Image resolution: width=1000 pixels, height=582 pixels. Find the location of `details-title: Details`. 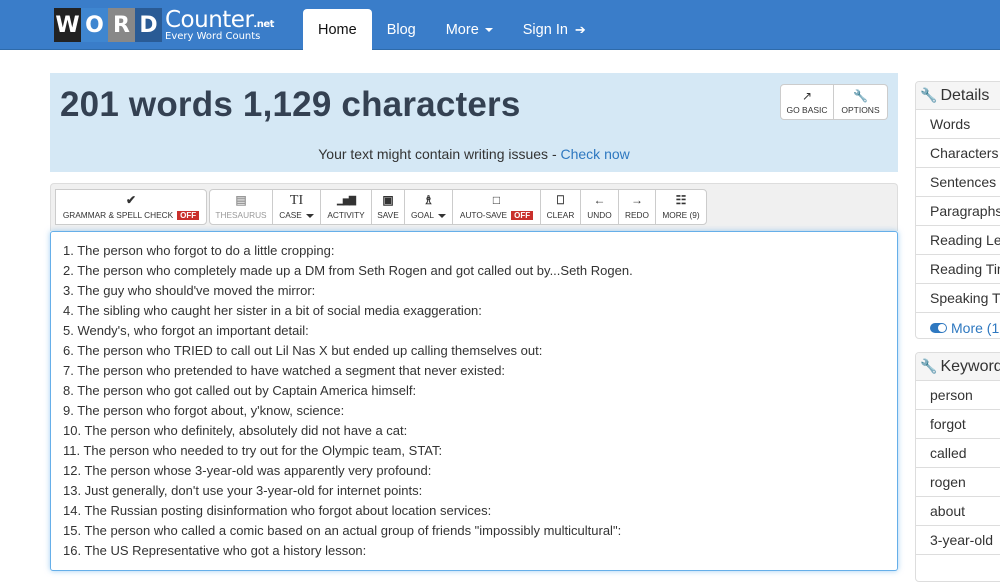

details-title: Details is located at coordinates (965, 95).